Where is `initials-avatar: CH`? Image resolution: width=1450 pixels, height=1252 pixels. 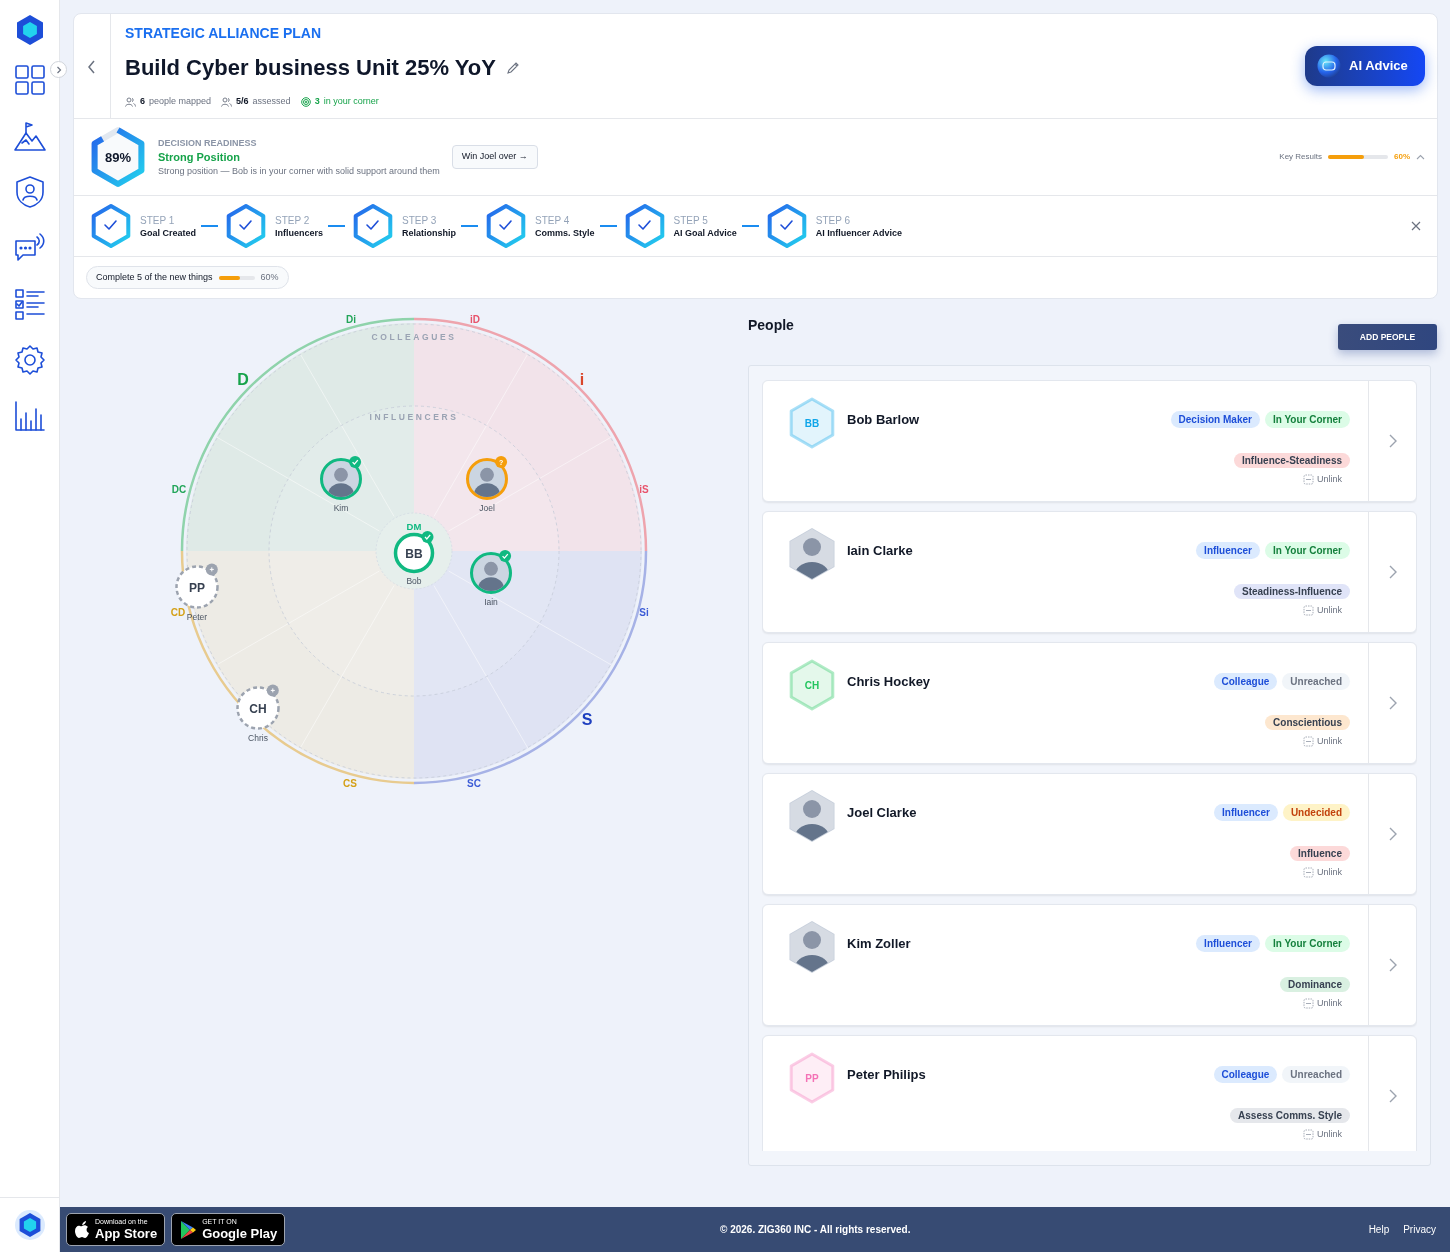
initials-avatar: CH is located at coordinates (258, 708).